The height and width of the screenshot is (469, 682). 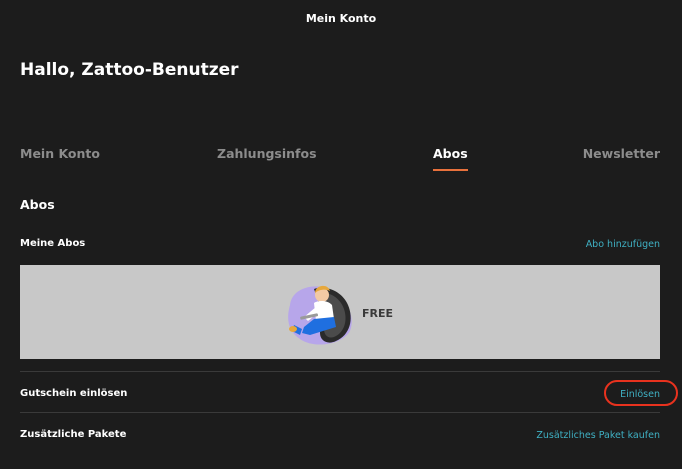 What do you see at coordinates (60, 153) in the screenshot?
I see `tab-mein-konto: Mein Konto` at bounding box center [60, 153].